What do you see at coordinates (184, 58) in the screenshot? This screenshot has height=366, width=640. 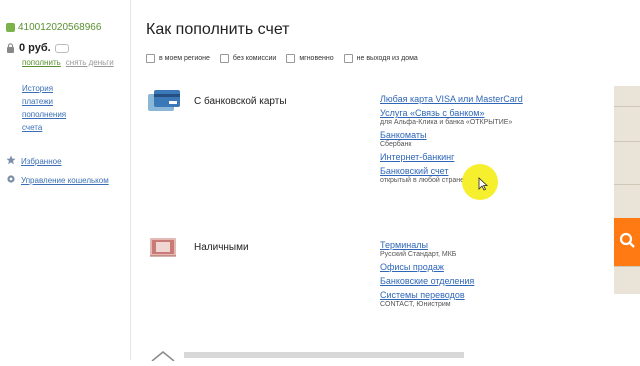 I see `filter-label: в моем регионе` at bounding box center [184, 58].